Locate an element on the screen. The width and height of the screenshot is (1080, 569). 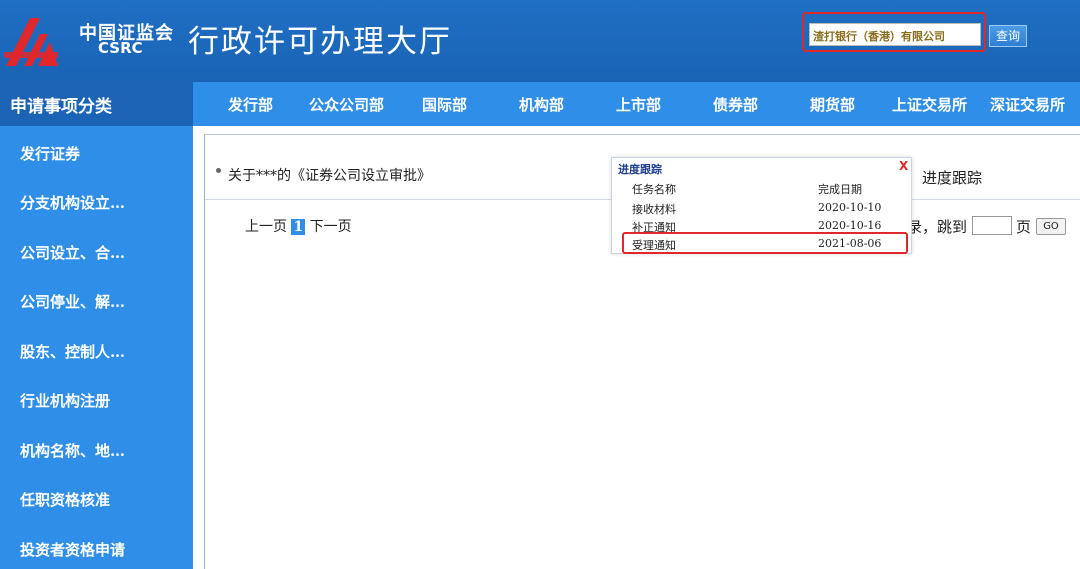
sidebar-item-issue-securities: 发行证券 is located at coordinates (50, 153).